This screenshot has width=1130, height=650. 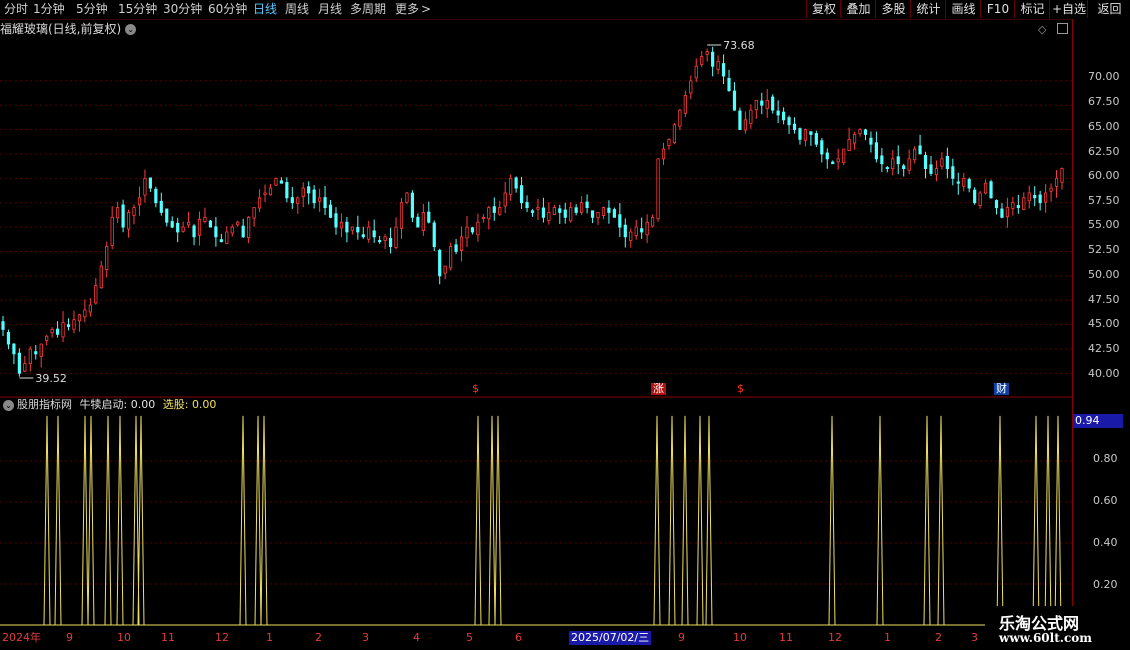 What do you see at coordinates (1001, 389) in the screenshot?
I see `event-marker: 财` at bounding box center [1001, 389].